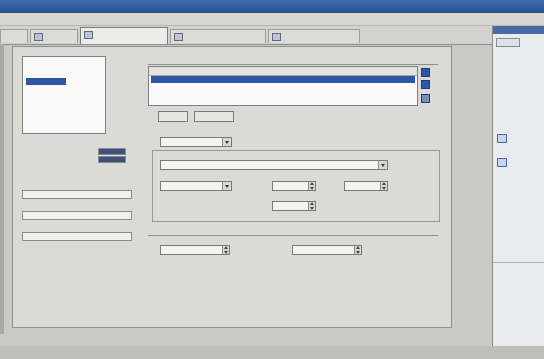 The image size is (544, 359). Describe the element at coordinates (425, 84) in the screenshot. I see `move-down-button` at that location.